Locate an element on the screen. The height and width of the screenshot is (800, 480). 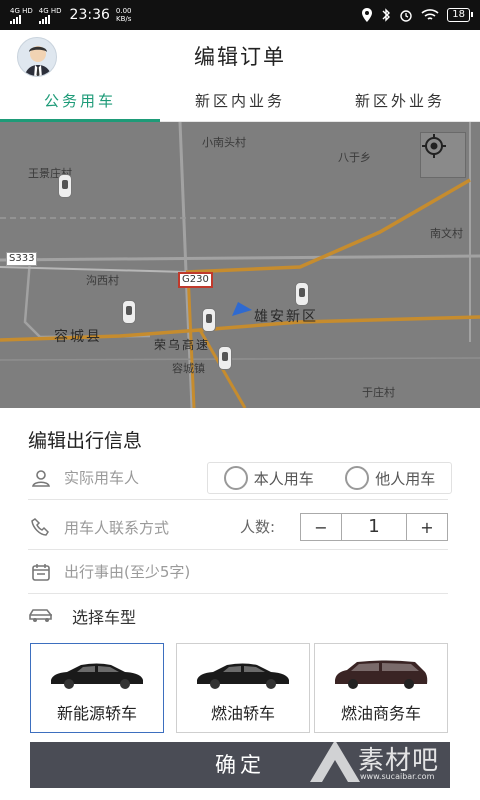
map-label-yuzhuang: 于庄村 is located at coordinates (378, 392).